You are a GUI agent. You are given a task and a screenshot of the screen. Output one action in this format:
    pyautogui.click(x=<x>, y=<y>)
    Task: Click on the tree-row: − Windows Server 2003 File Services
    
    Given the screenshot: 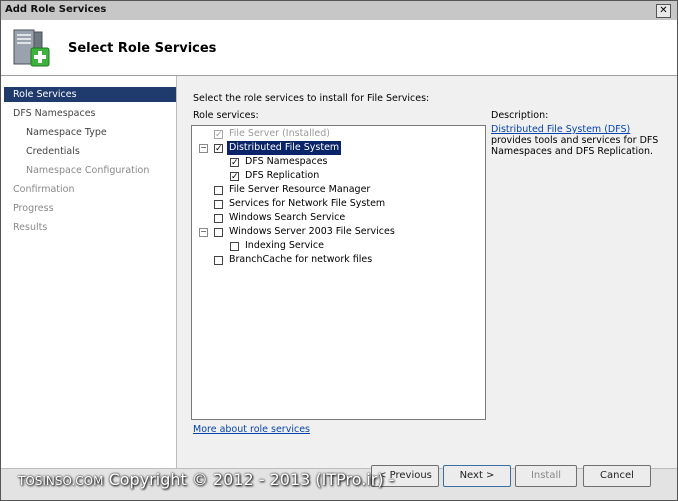 What is the action you would take?
    pyautogui.click(x=337, y=232)
    